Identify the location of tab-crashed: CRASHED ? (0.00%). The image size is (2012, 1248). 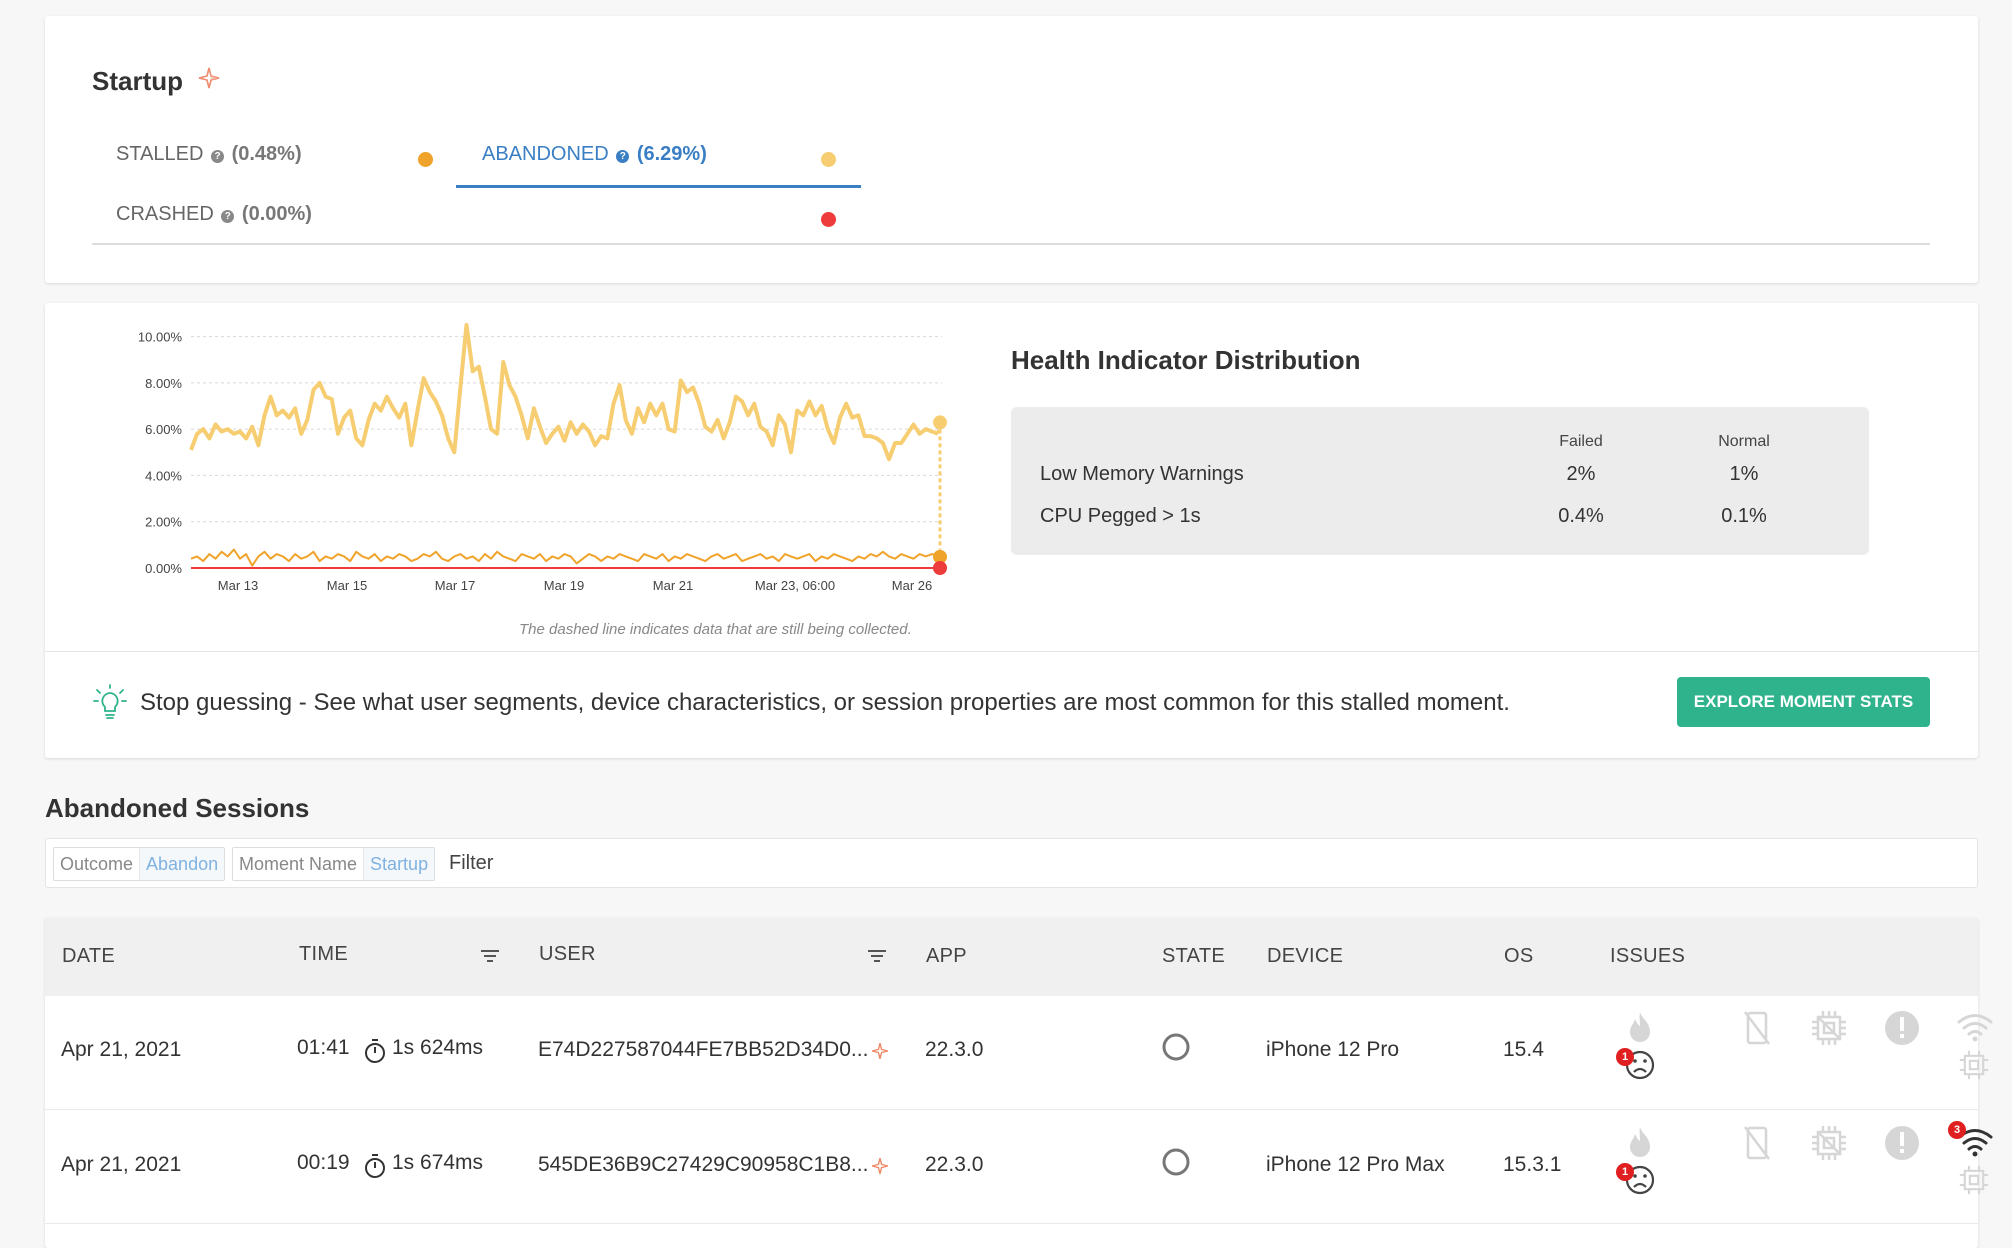
(214, 214).